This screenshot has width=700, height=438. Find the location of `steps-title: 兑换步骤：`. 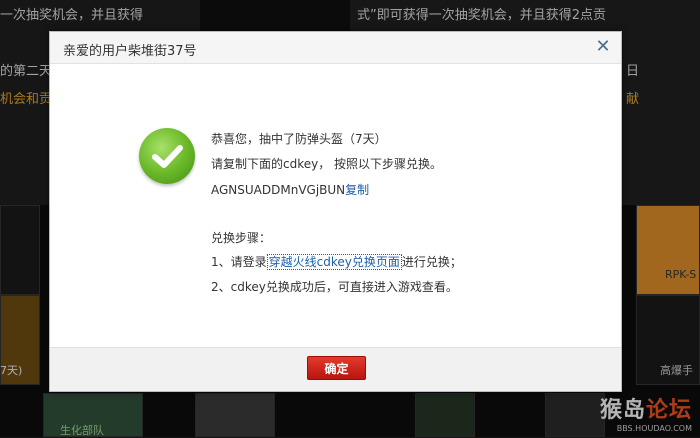

steps-title: 兑换步骤： is located at coordinates (241, 238).